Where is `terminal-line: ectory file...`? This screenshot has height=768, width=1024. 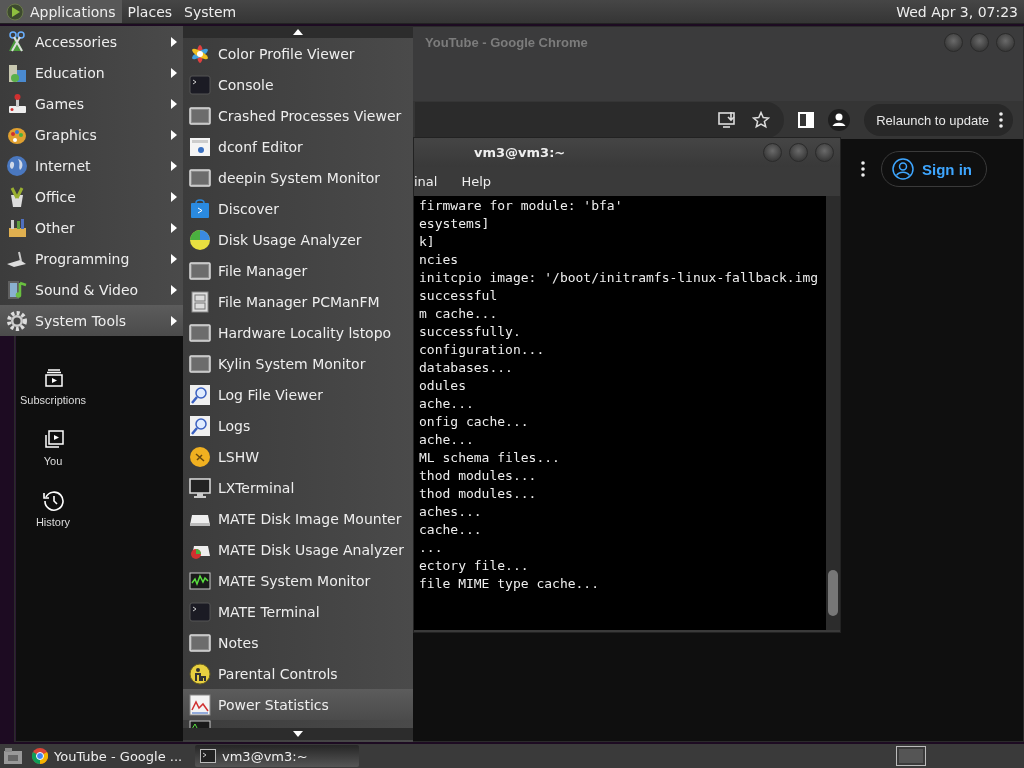
terminal-line: ectory file... is located at coordinates (474, 566).